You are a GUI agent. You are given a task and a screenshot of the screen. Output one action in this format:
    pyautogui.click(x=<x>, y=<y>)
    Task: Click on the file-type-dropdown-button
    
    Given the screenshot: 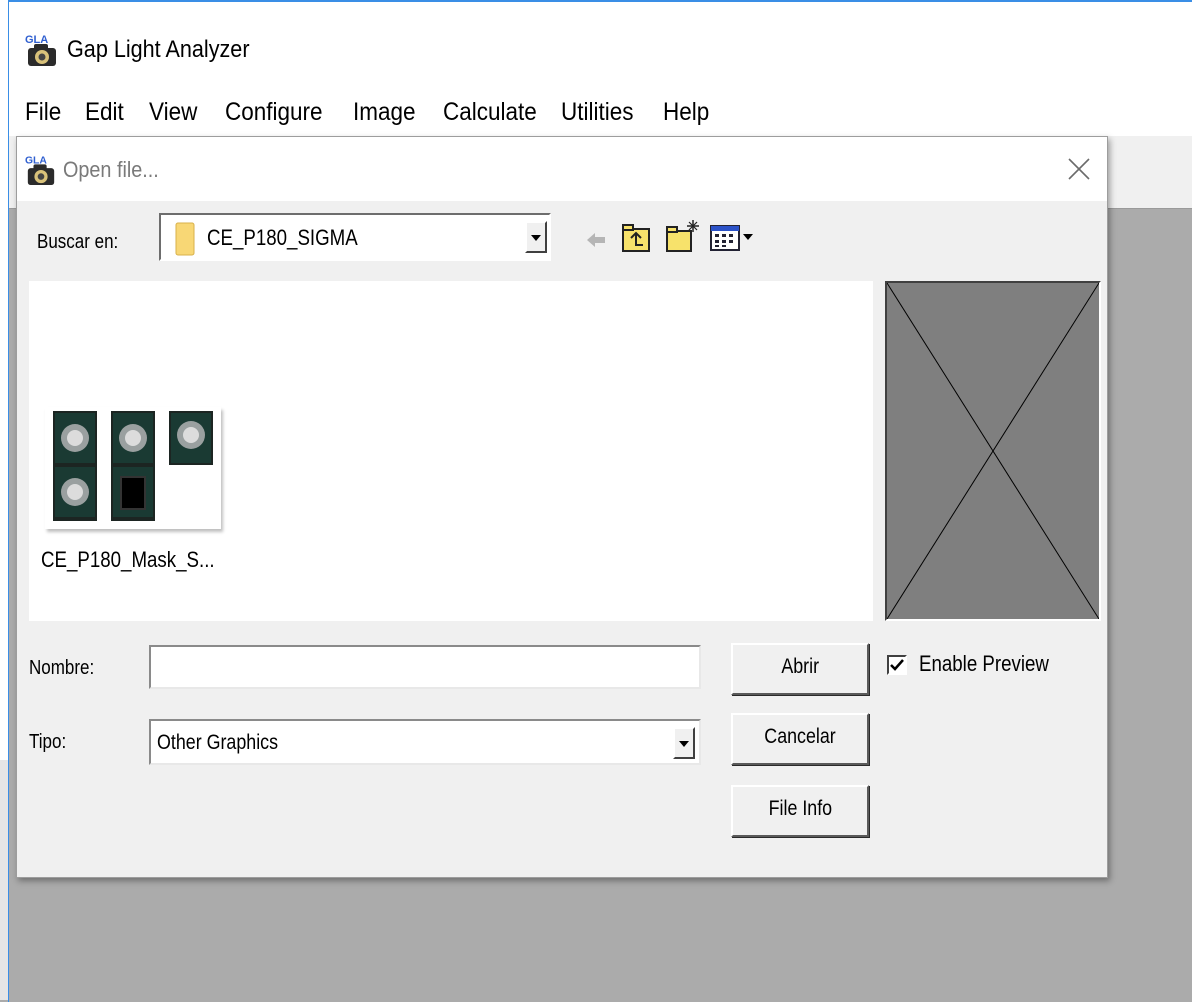 What is the action you would take?
    pyautogui.click(x=684, y=743)
    